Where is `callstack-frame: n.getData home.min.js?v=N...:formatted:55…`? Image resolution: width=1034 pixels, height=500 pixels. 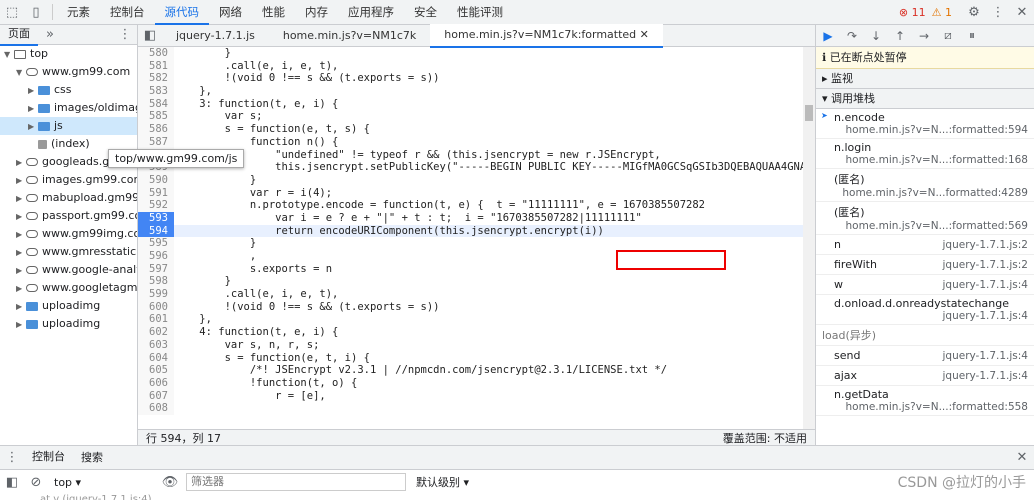 callstack-frame: n.getData home.min.js?v=N...:formatted:55… is located at coordinates (925, 401).